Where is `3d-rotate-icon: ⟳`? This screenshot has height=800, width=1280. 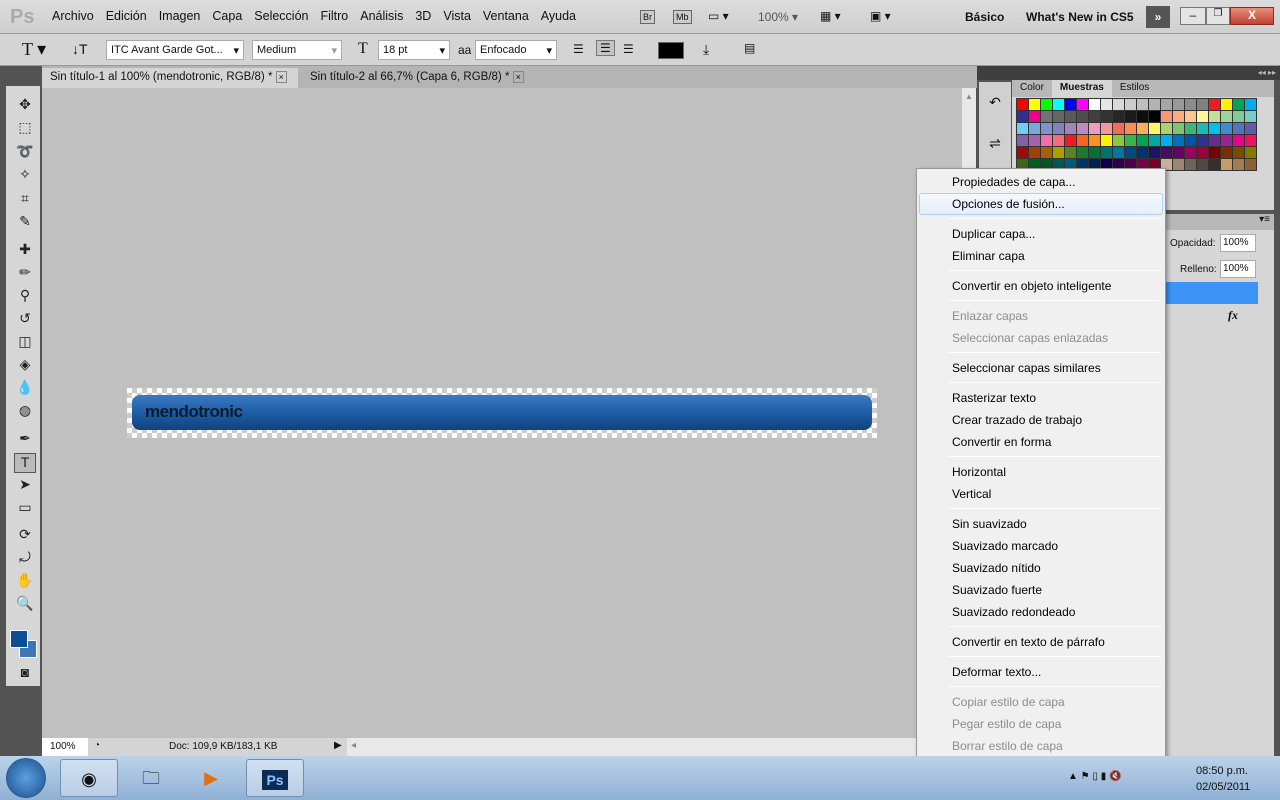 3d-rotate-icon: ⟳ is located at coordinates (25, 536).